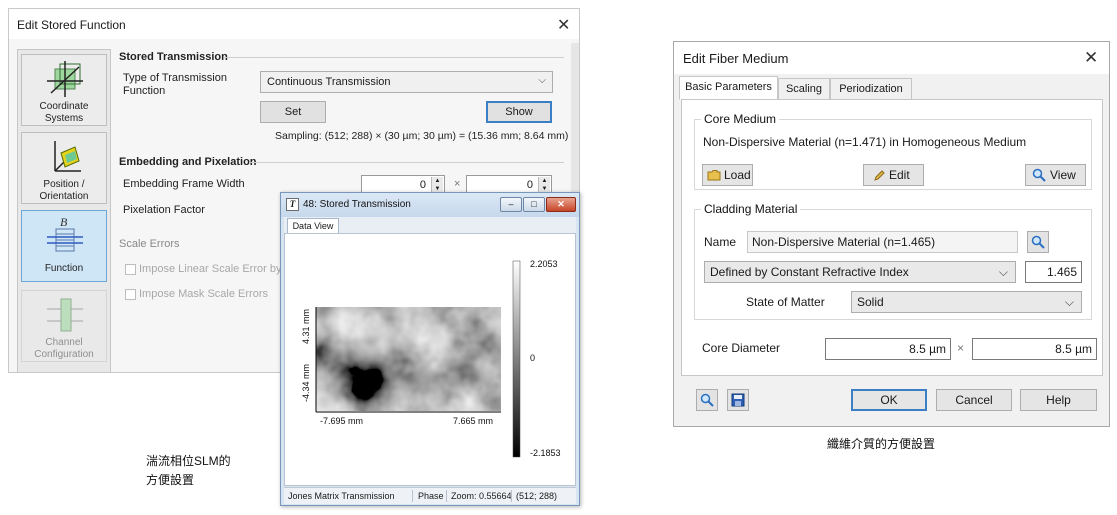 This screenshot has width=1117, height=515. Describe the element at coordinates (64, 222) in the screenshot. I see `function-glyph: B` at that location.